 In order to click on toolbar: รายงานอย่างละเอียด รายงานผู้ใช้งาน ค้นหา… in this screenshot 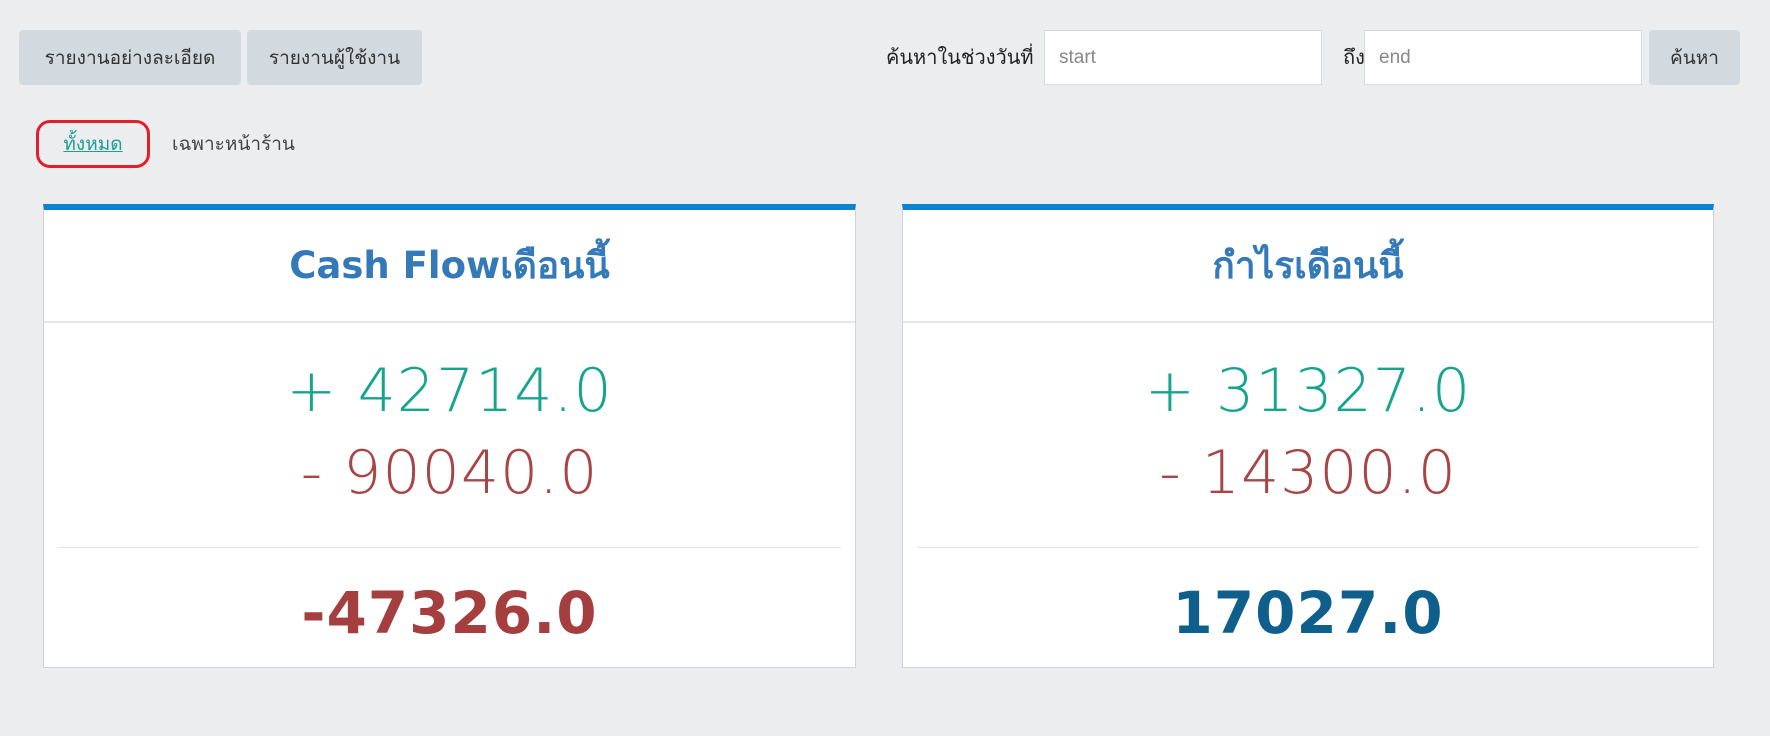, I will do `click(879, 58)`.